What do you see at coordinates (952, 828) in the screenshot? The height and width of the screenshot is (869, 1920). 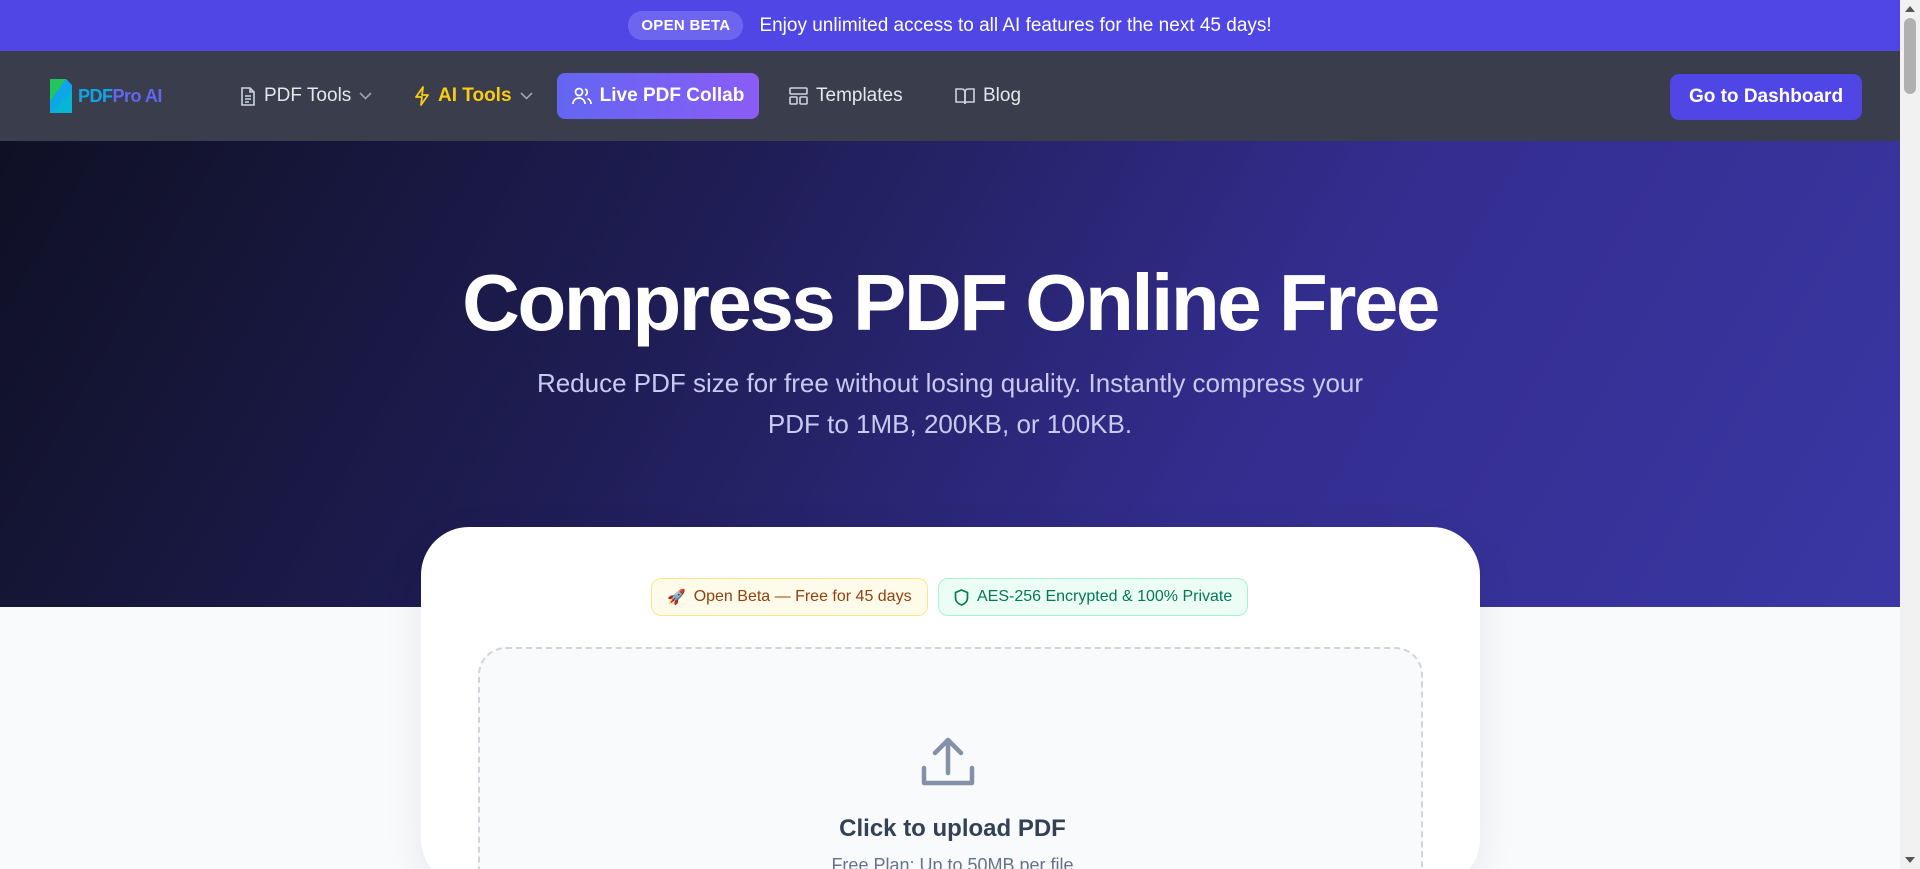 I see `upload-title: Click to upload PDF` at bounding box center [952, 828].